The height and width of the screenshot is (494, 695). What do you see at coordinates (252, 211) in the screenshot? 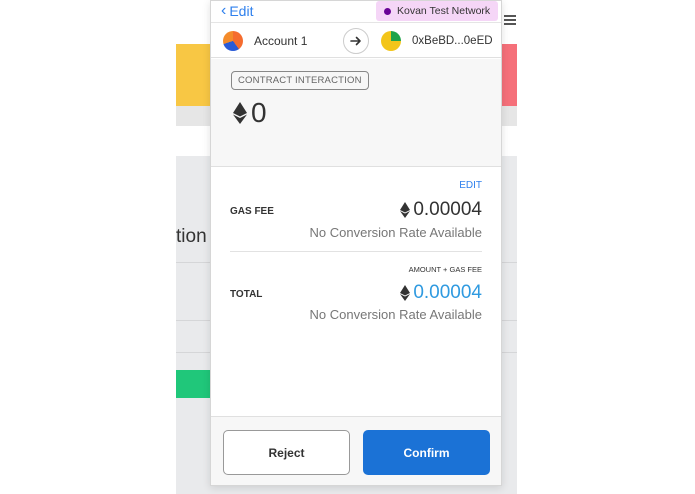
I see `gas-fee-label: GAS FEE` at bounding box center [252, 211].